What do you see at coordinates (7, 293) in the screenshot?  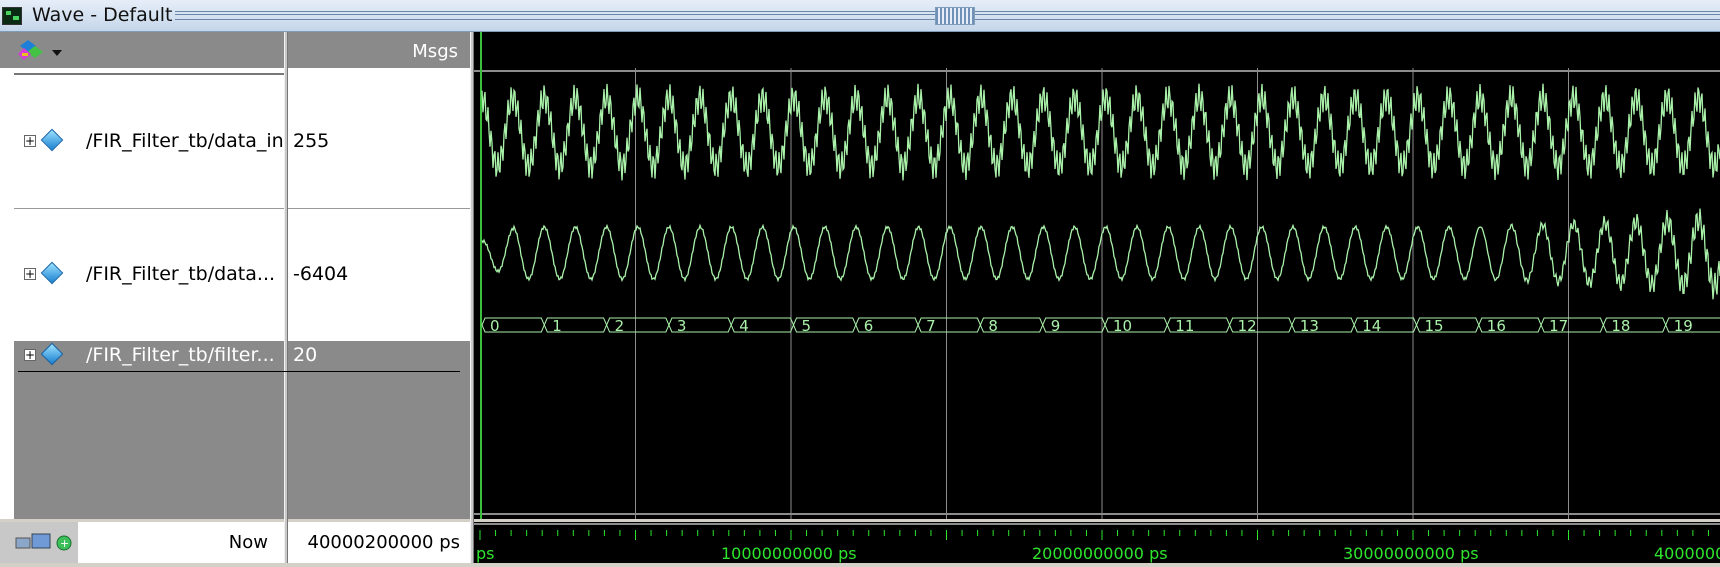 I see `pane-left-edge` at bounding box center [7, 293].